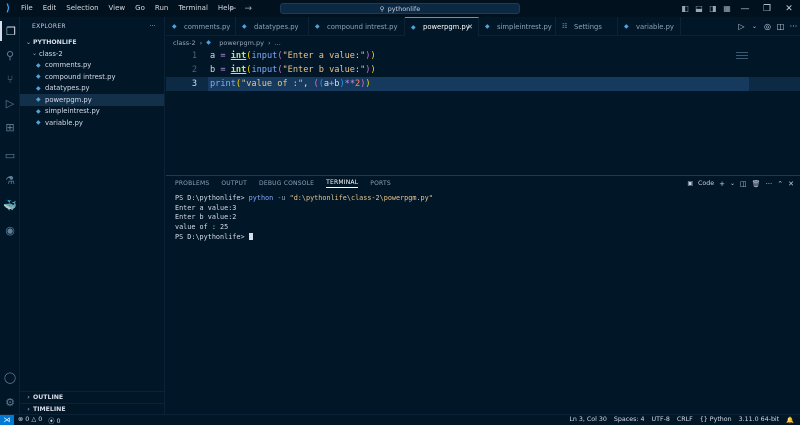 This screenshot has width=800, height=425. Describe the element at coordinates (201, 26) in the screenshot. I see `tab-comments: ◆ comments.py` at that location.